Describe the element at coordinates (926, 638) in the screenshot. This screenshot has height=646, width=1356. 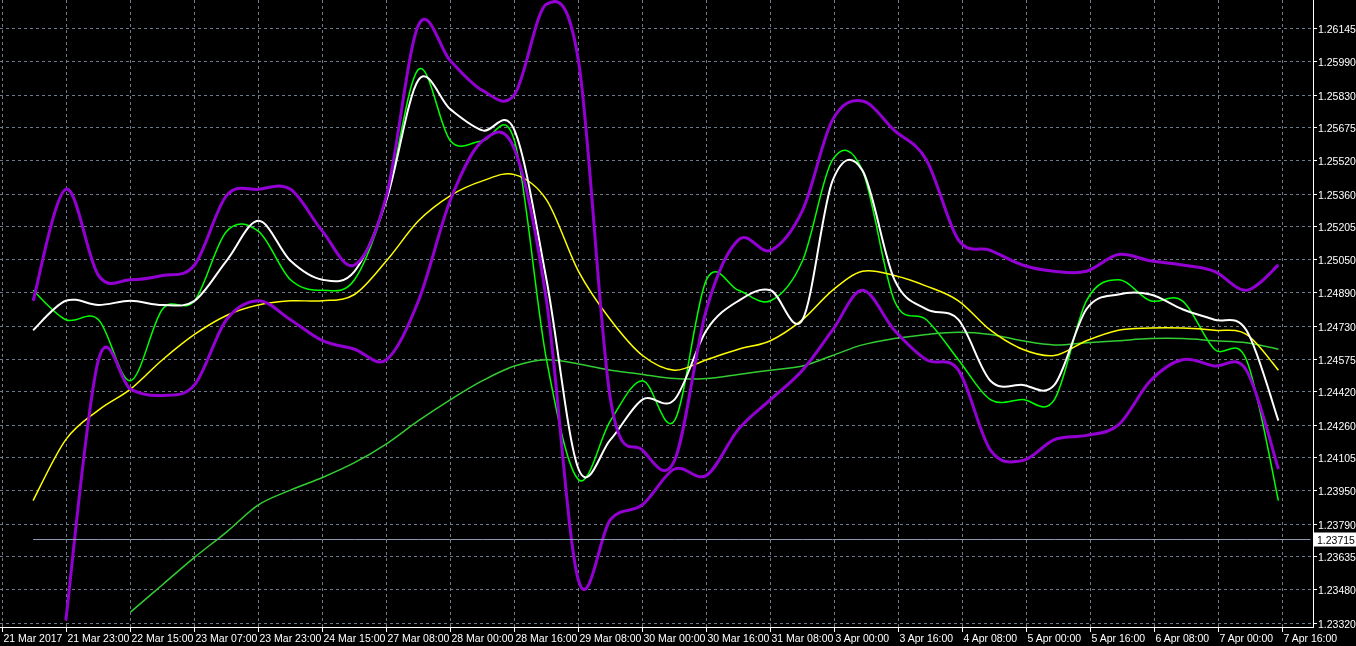
I see `axis-label: 3 Apr 16:00` at that location.